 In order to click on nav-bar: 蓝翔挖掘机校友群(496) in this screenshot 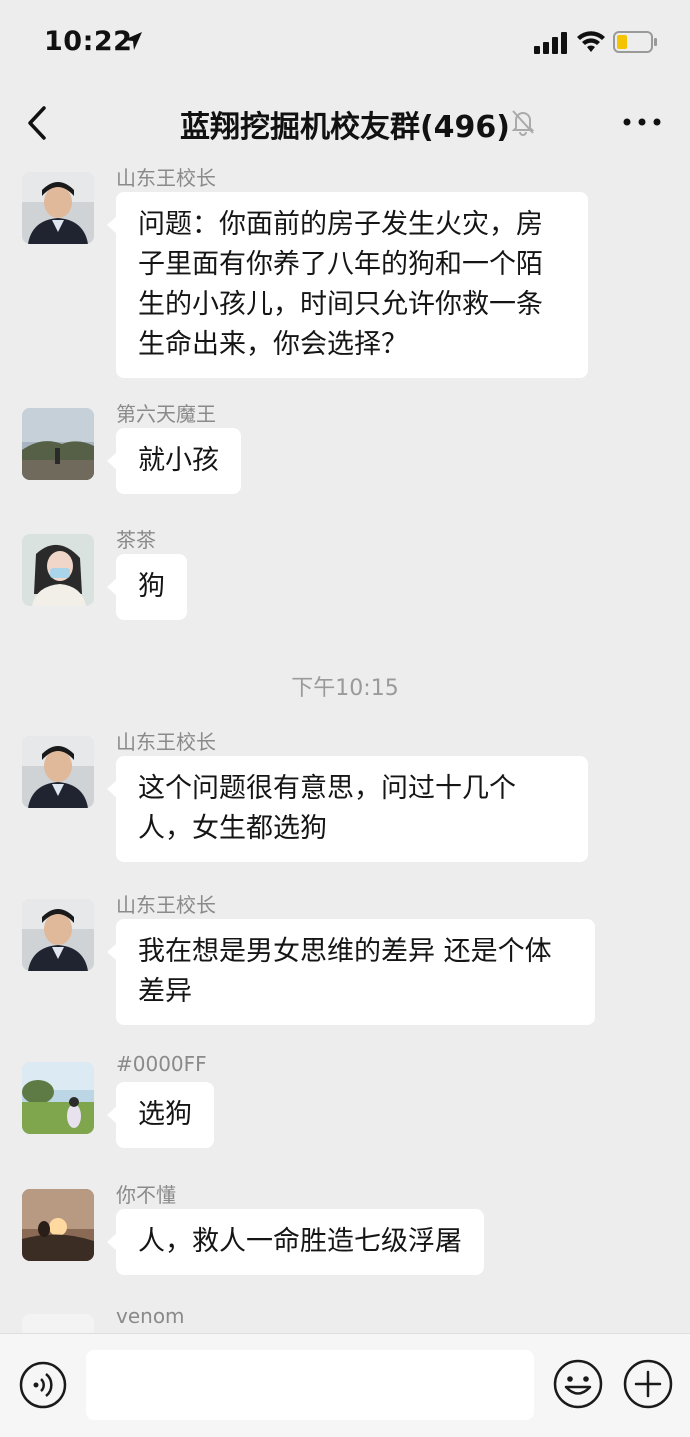, I will do `click(345, 123)`.